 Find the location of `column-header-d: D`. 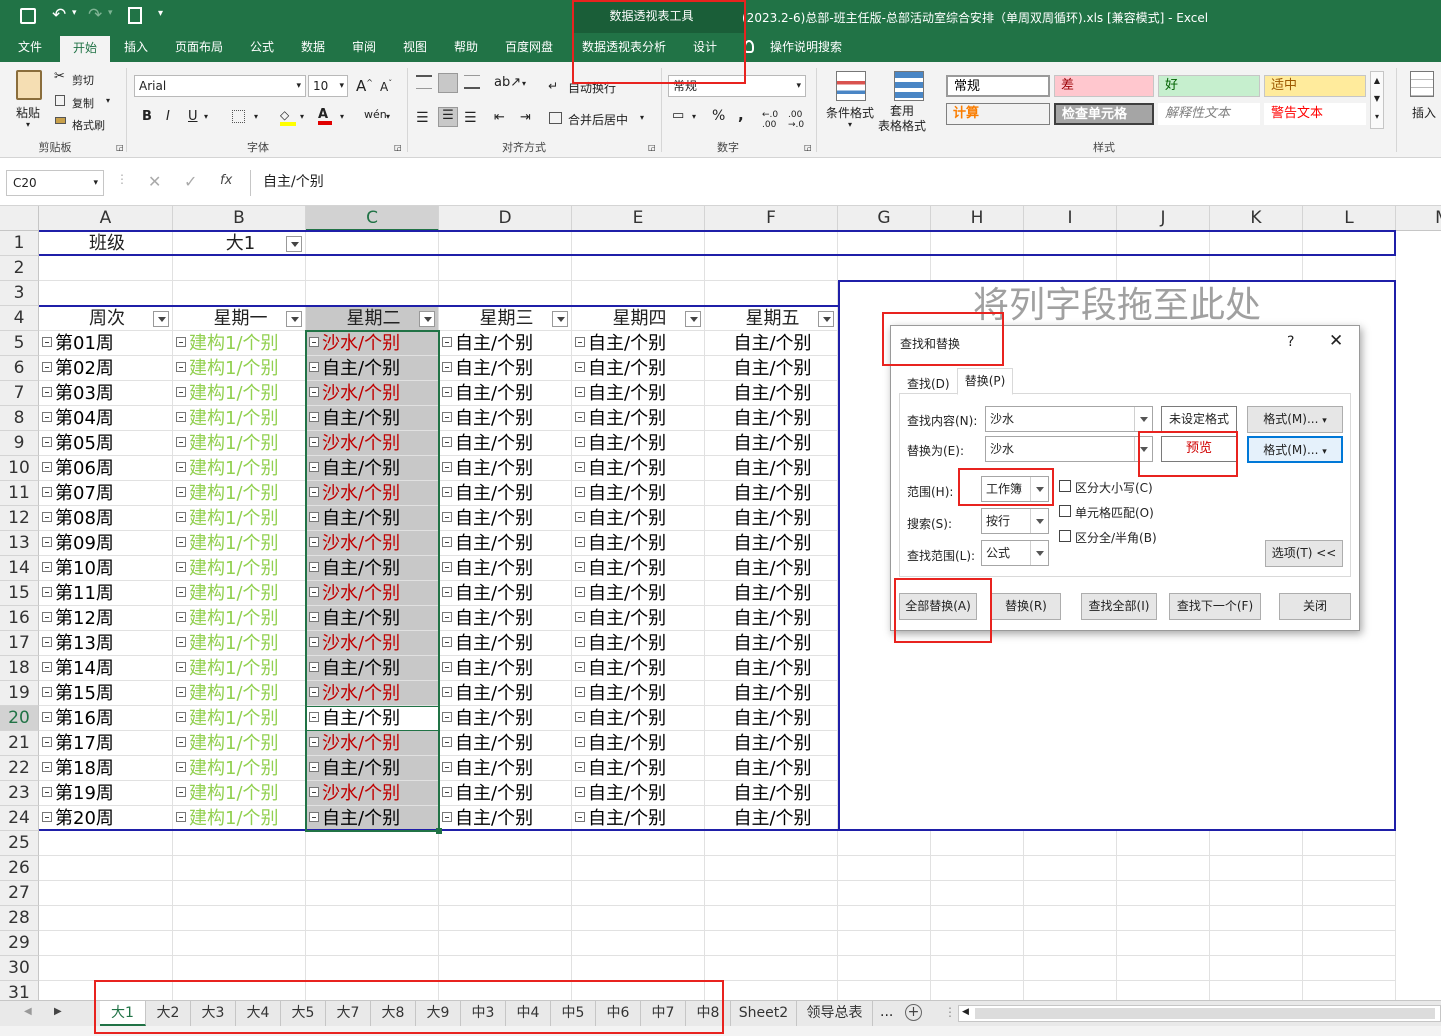

column-header-d: D is located at coordinates (505, 218).